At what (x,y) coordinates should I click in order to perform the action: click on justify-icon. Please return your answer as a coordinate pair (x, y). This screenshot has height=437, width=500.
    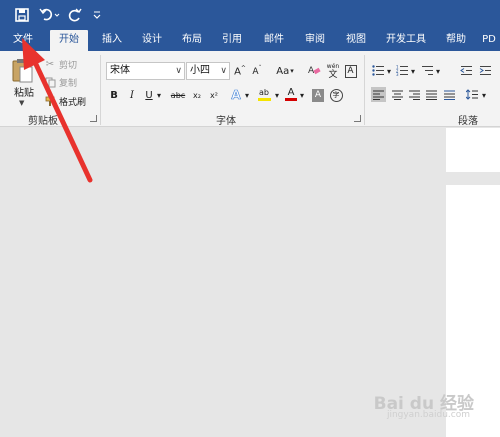
    Looking at the image, I should click on (431, 94).